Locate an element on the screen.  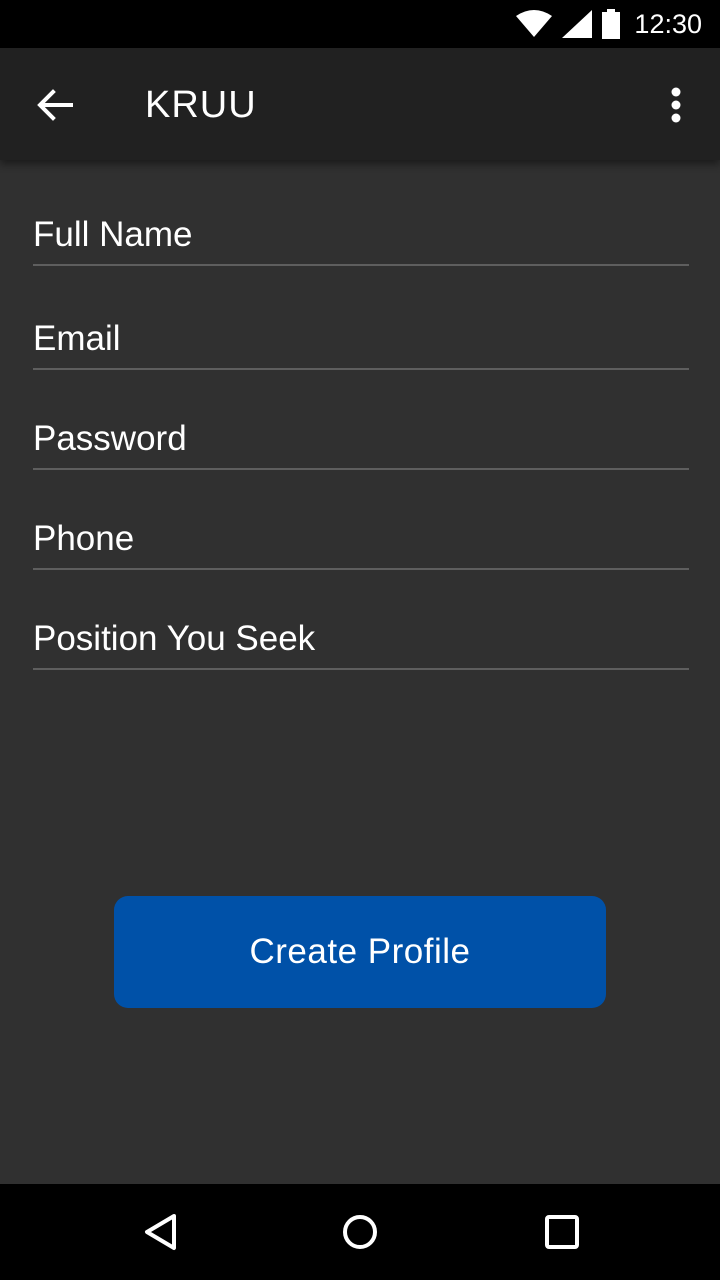
overflow-menu-button is located at coordinates (676, 105).